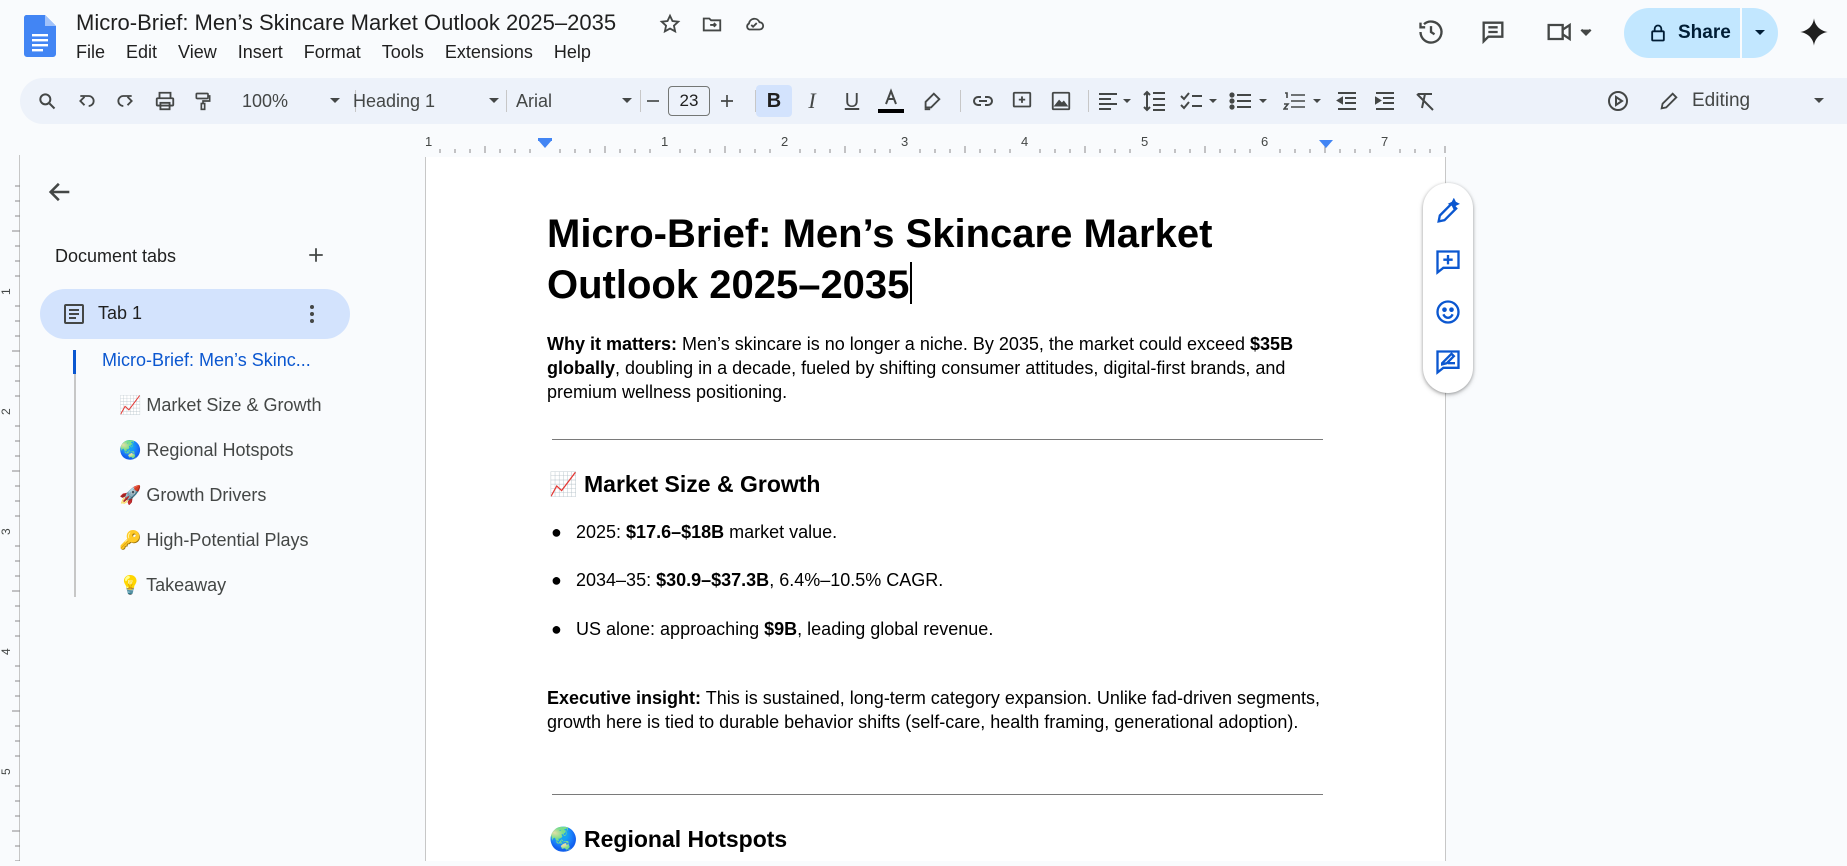 The image size is (1847, 866). Describe the element at coordinates (684, 484) in the screenshot. I see `section-heading-market-size: 📈 Market Size & Growth` at that location.